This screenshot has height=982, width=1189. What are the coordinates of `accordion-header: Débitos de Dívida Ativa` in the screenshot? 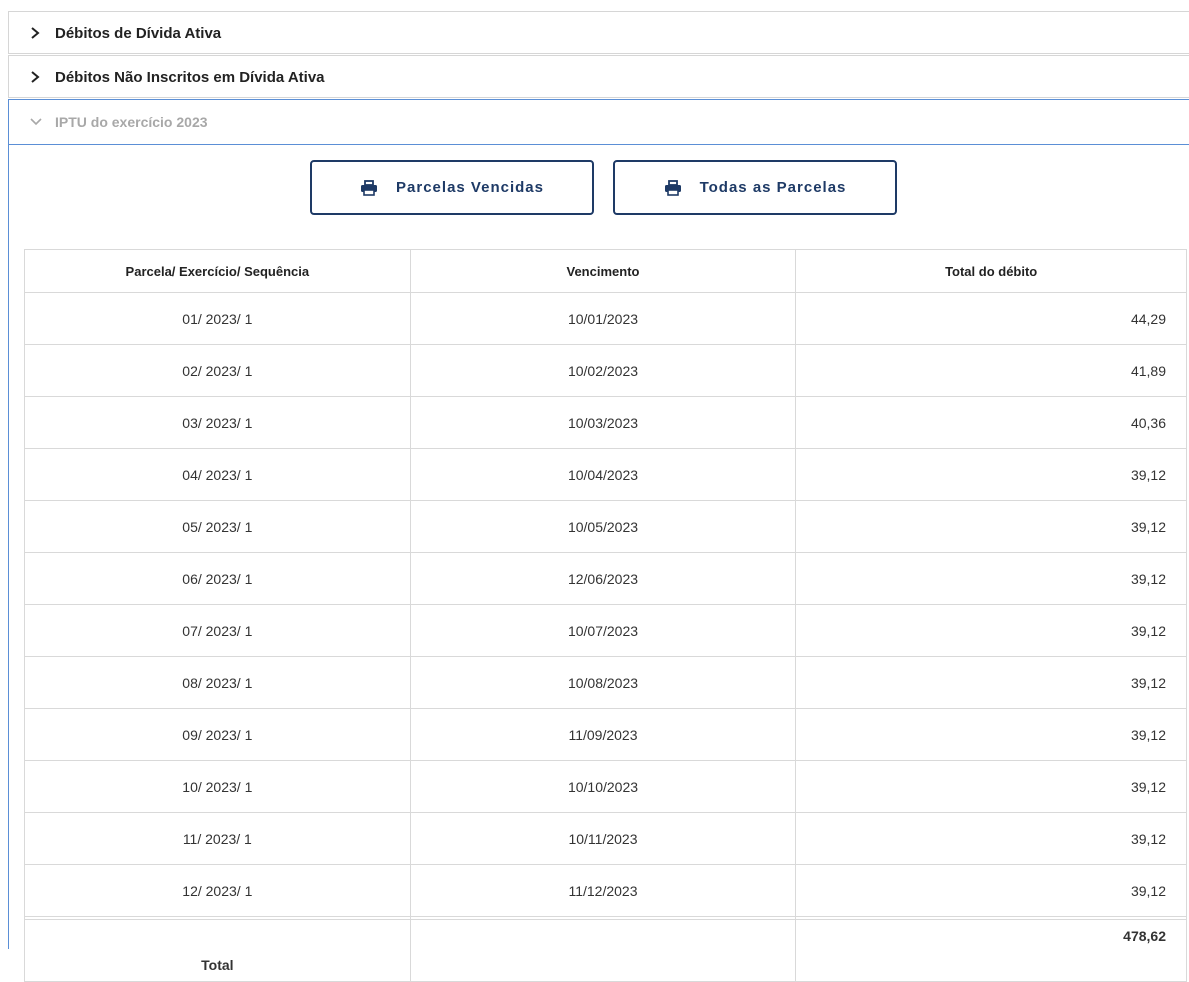 It's located at (599, 33).